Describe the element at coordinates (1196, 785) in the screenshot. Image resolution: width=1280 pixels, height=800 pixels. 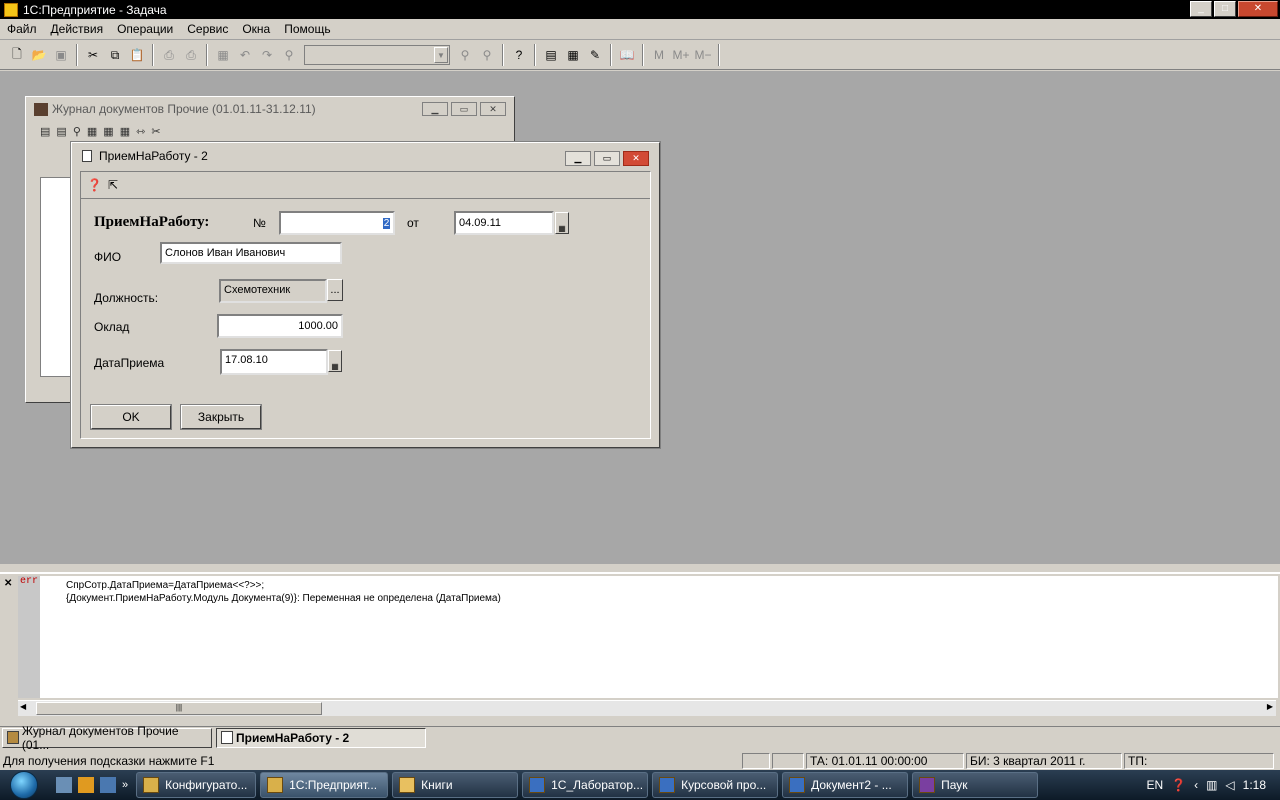
I see `tray-expand-icon: ‹` at that location.